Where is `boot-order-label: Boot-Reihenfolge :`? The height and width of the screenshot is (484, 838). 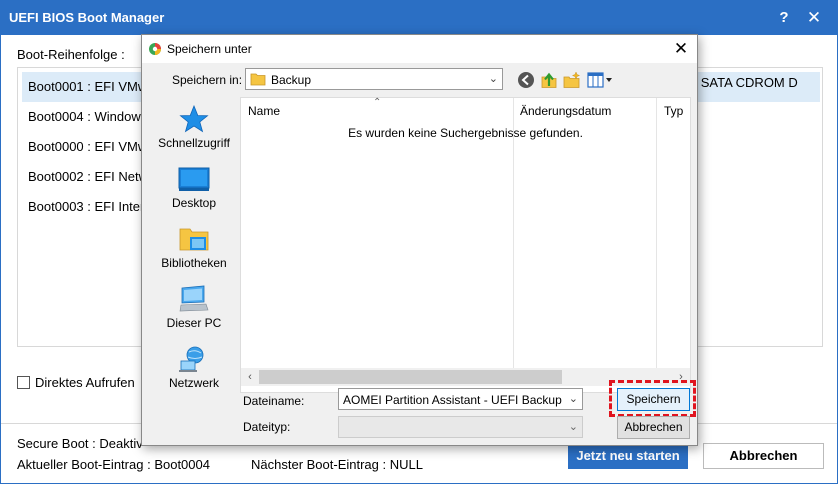 boot-order-label: Boot-Reihenfolge : is located at coordinates (71, 54).